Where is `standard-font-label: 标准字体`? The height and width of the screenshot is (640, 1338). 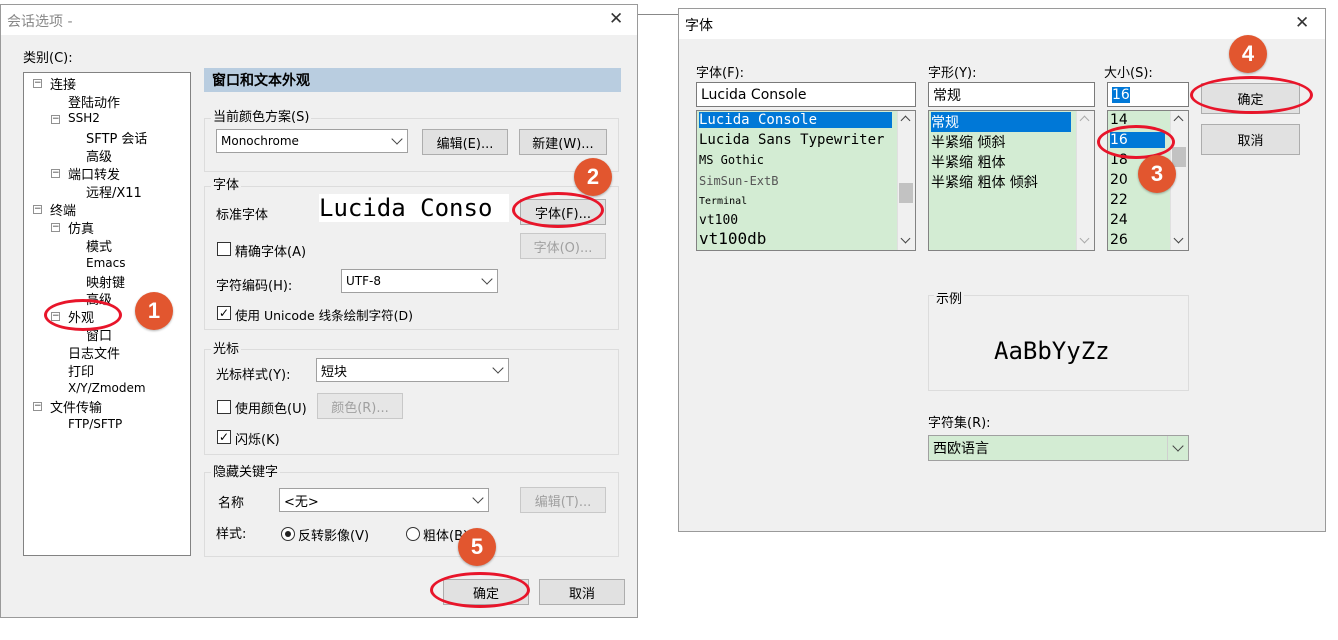 standard-font-label: 标准字体 is located at coordinates (242, 215).